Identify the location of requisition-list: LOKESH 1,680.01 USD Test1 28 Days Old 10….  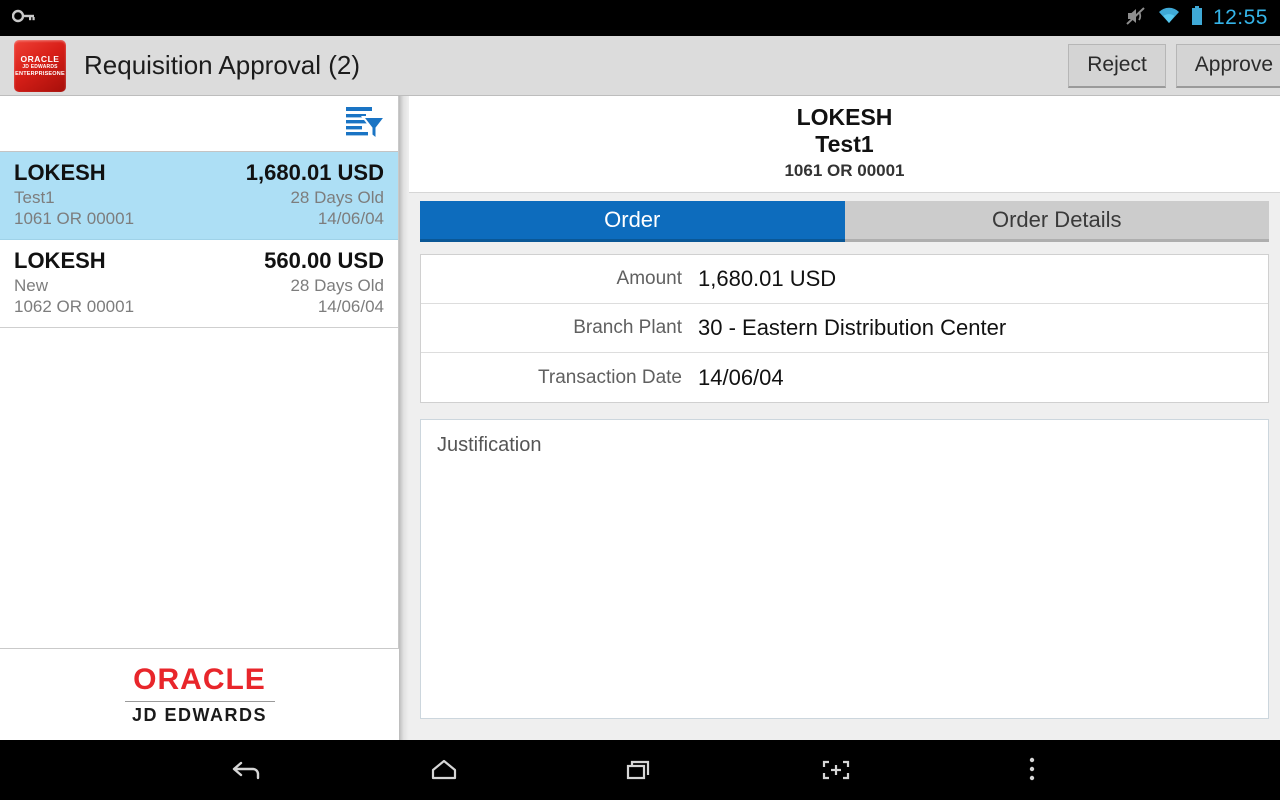
(199, 240).